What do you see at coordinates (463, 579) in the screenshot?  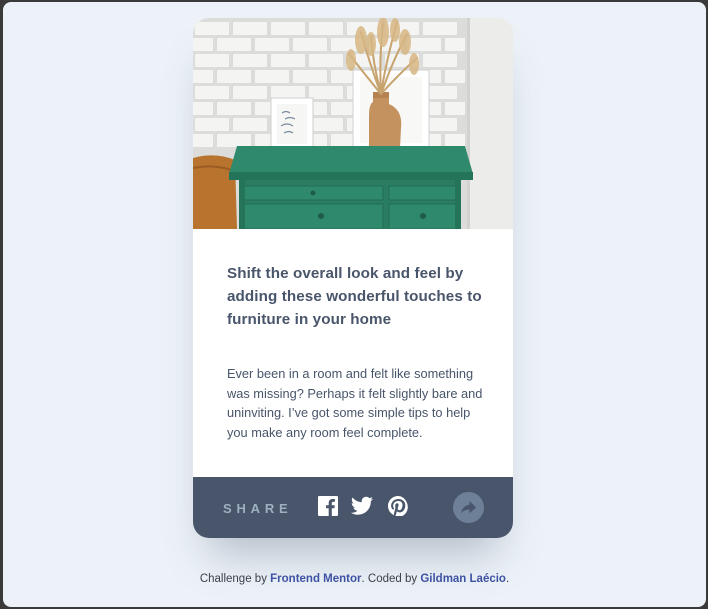 I see `author-link: Gildman Laécio` at bounding box center [463, 579].